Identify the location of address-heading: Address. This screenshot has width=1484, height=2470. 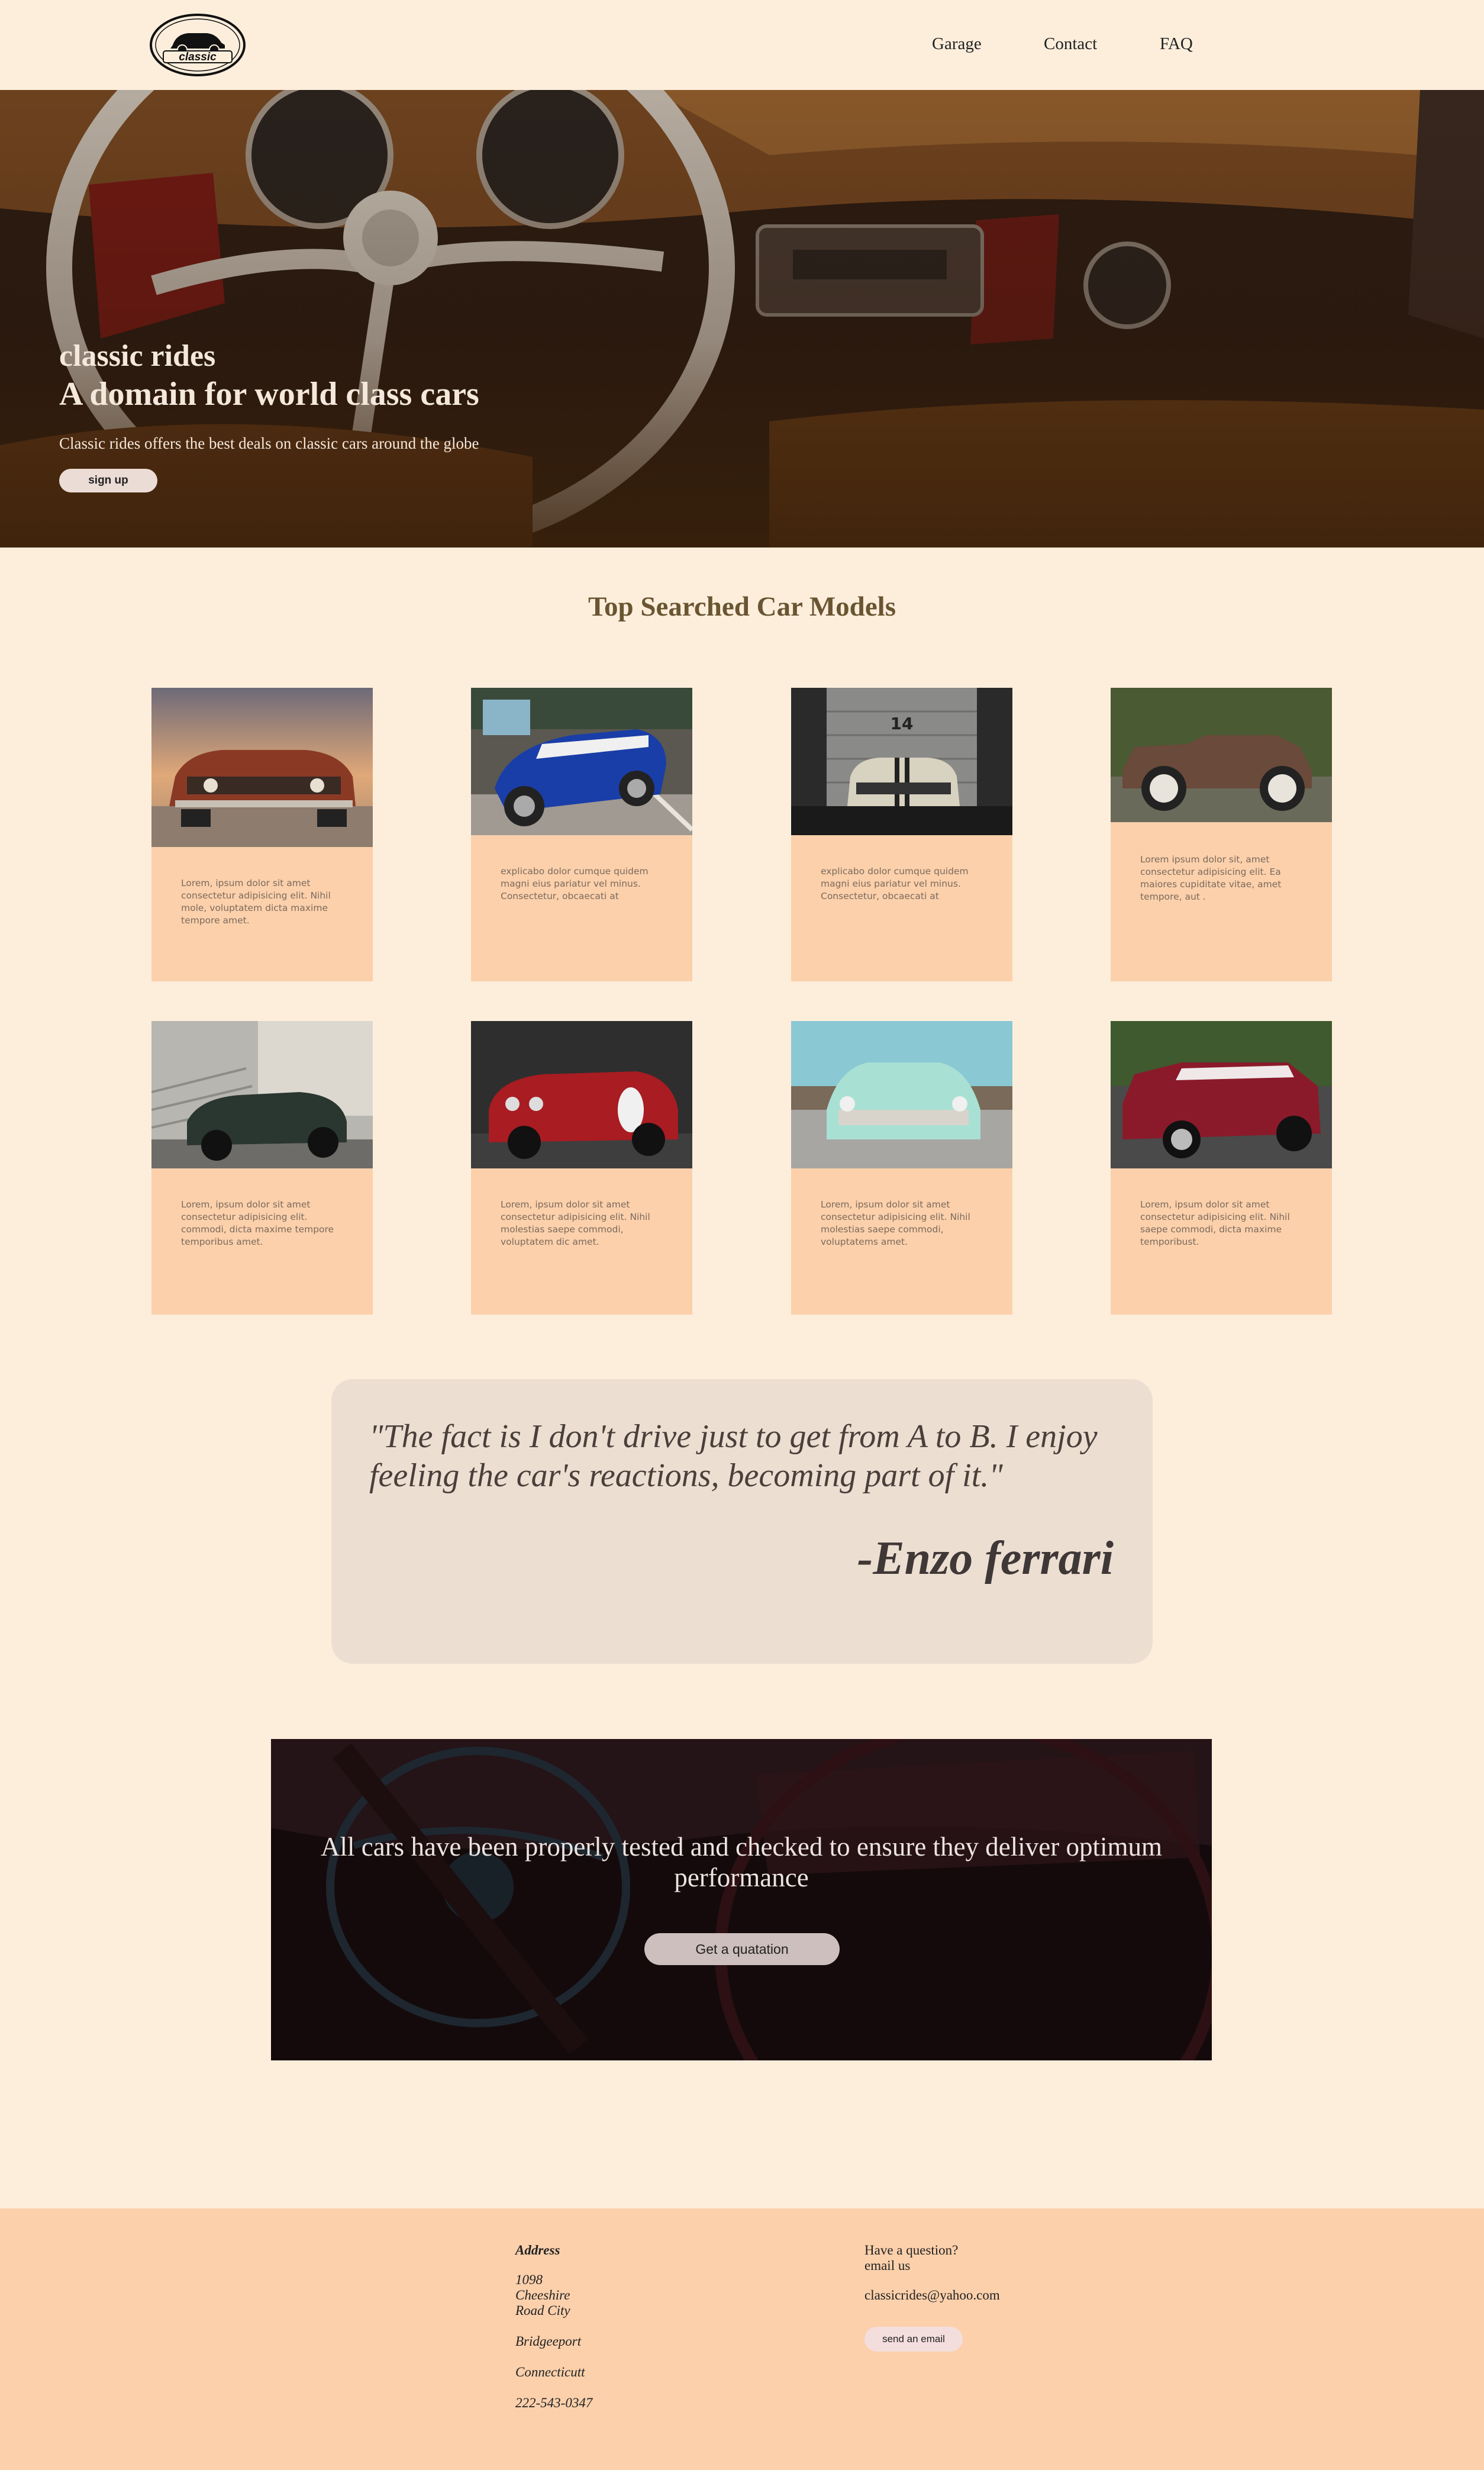
(538, 2250).